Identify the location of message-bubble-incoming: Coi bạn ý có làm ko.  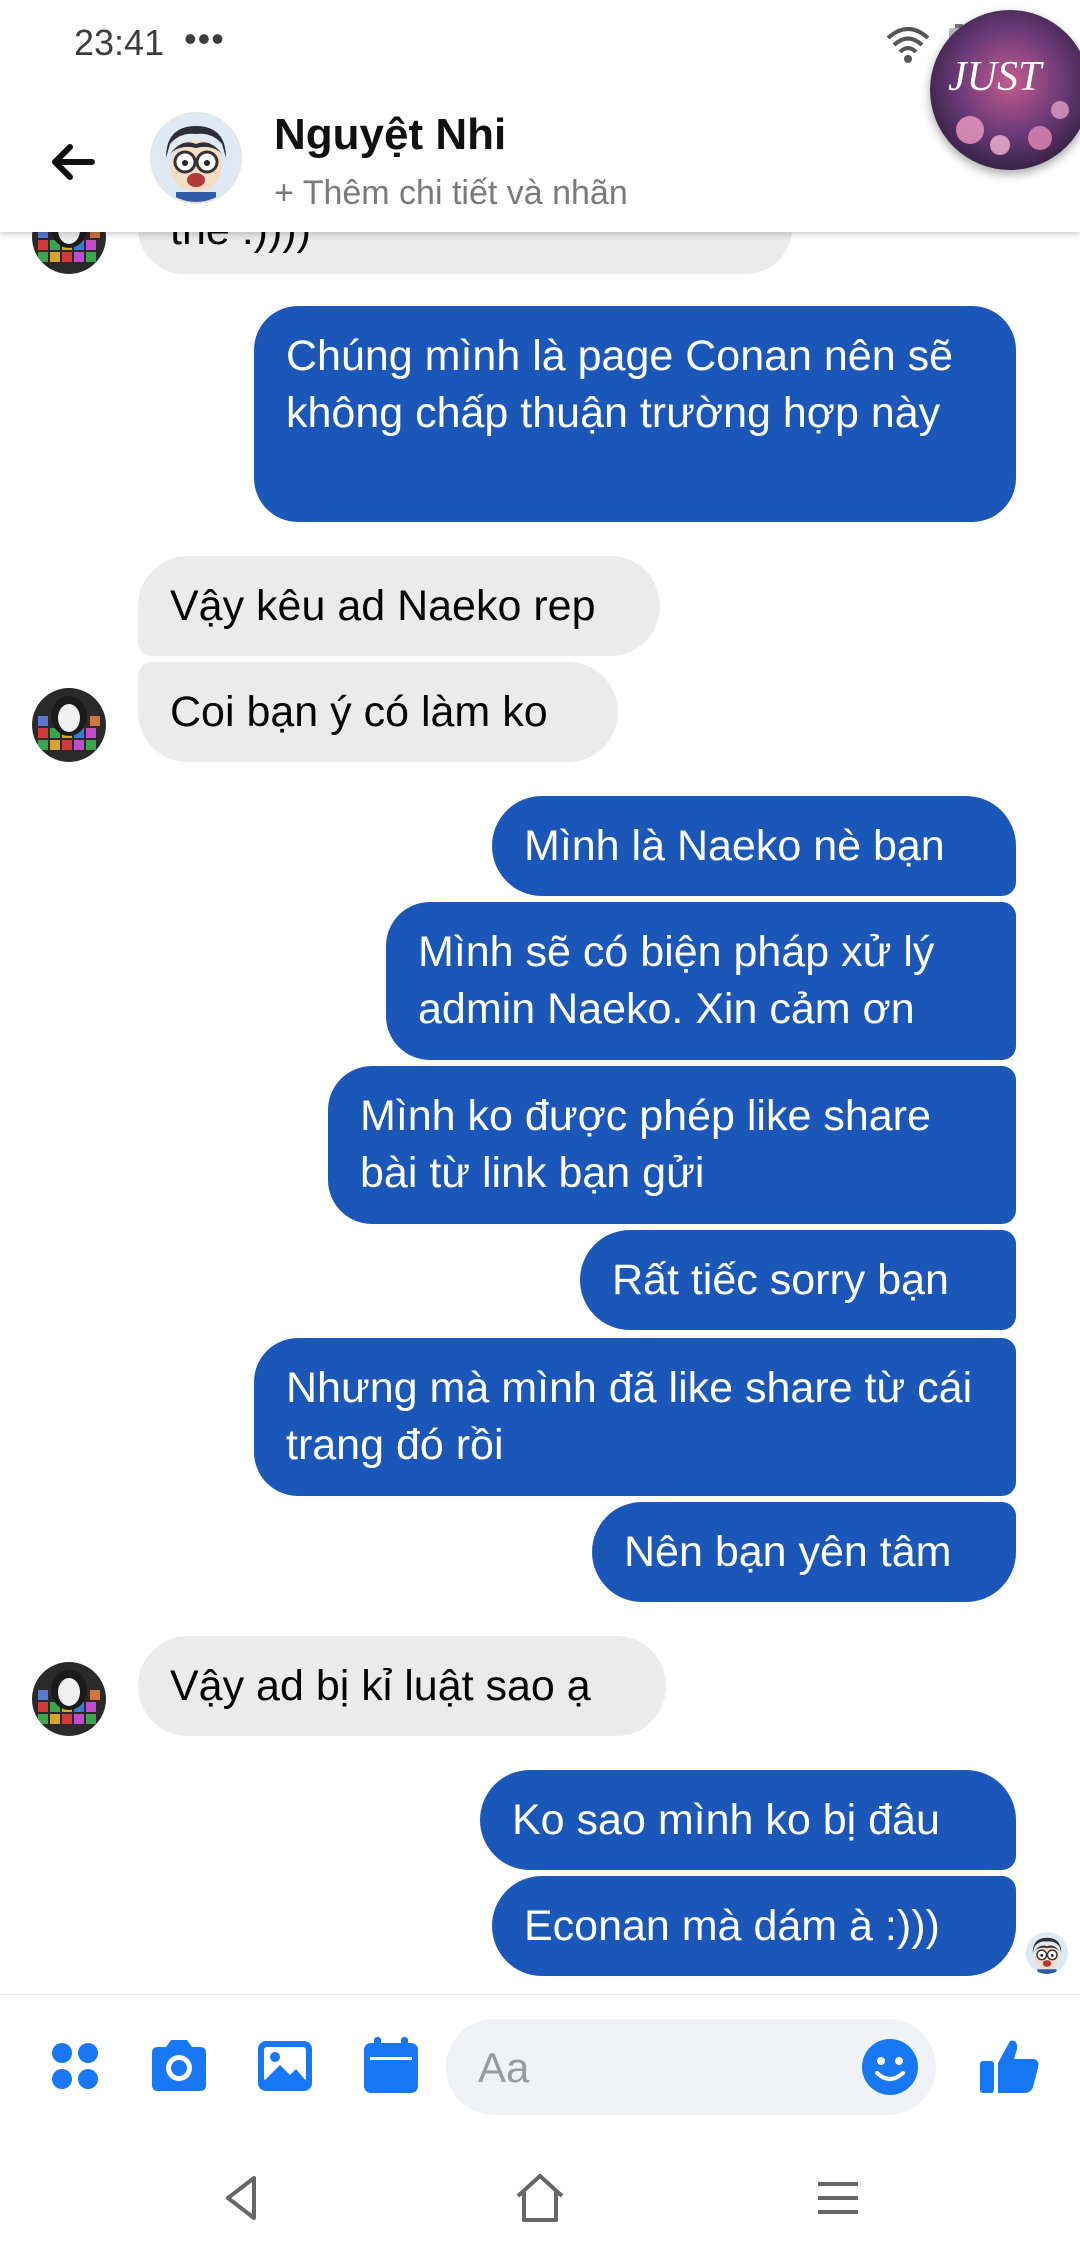
(378, 712).